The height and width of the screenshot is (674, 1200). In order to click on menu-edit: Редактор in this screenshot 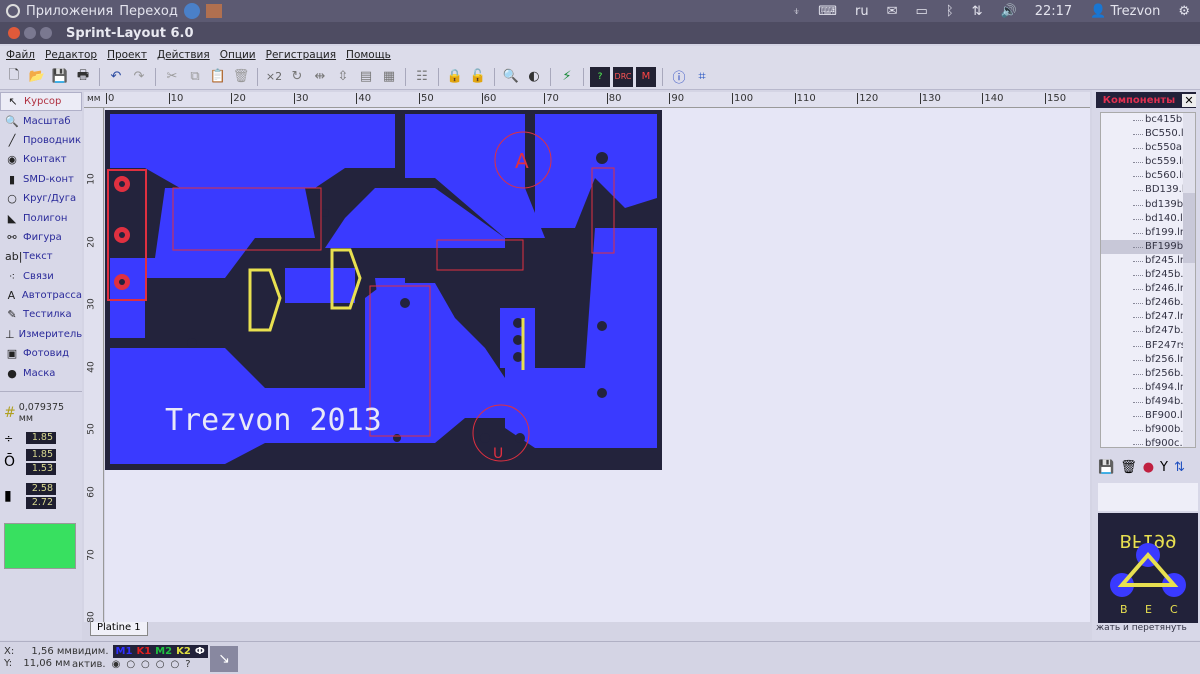, I will do `click(71, 55)`.